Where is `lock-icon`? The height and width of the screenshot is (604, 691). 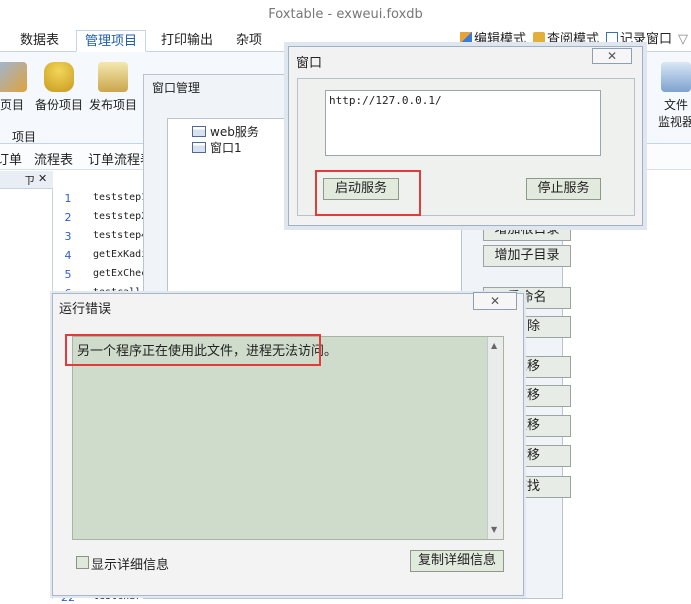
lock-icon is located at coordinates (539, 38).